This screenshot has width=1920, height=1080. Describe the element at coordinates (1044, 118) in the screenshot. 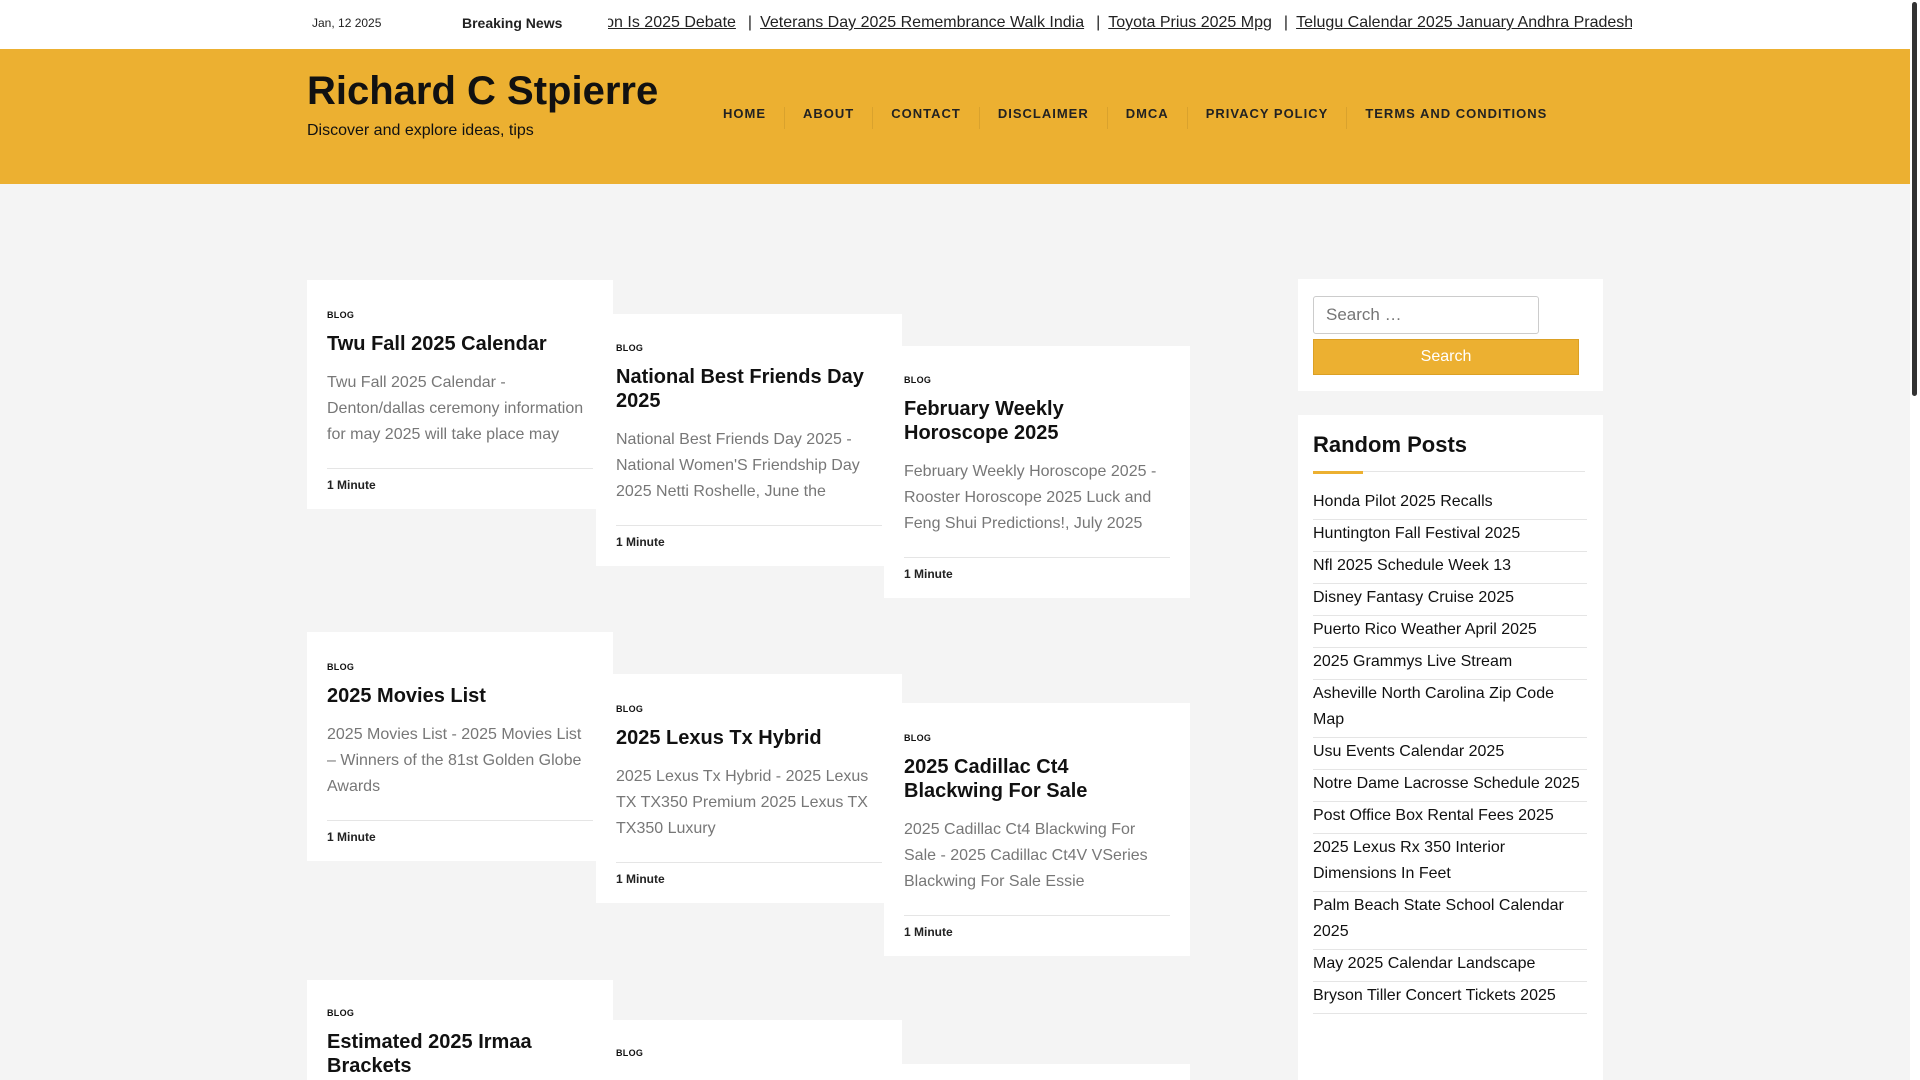

I see `nav-disclaimer: DISCLAIMER` at that location.